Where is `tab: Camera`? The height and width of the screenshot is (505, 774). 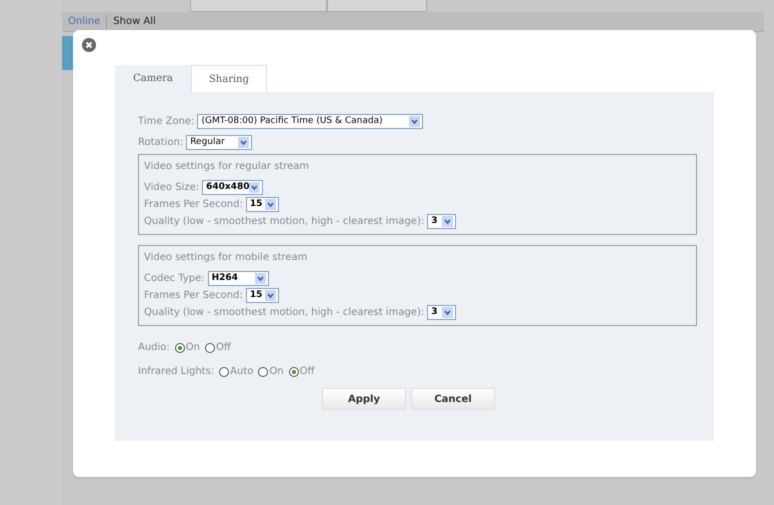
tab: Camera is located at coordinates (153, 78).